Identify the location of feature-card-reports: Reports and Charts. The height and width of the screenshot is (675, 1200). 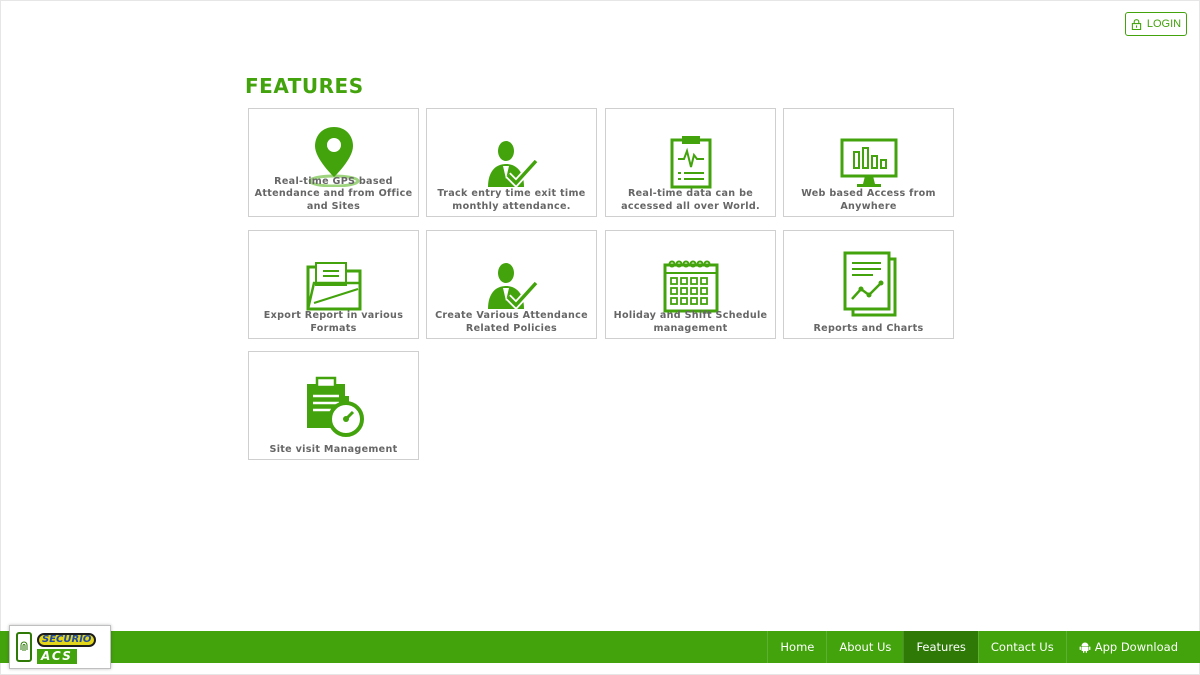
(868, 284).